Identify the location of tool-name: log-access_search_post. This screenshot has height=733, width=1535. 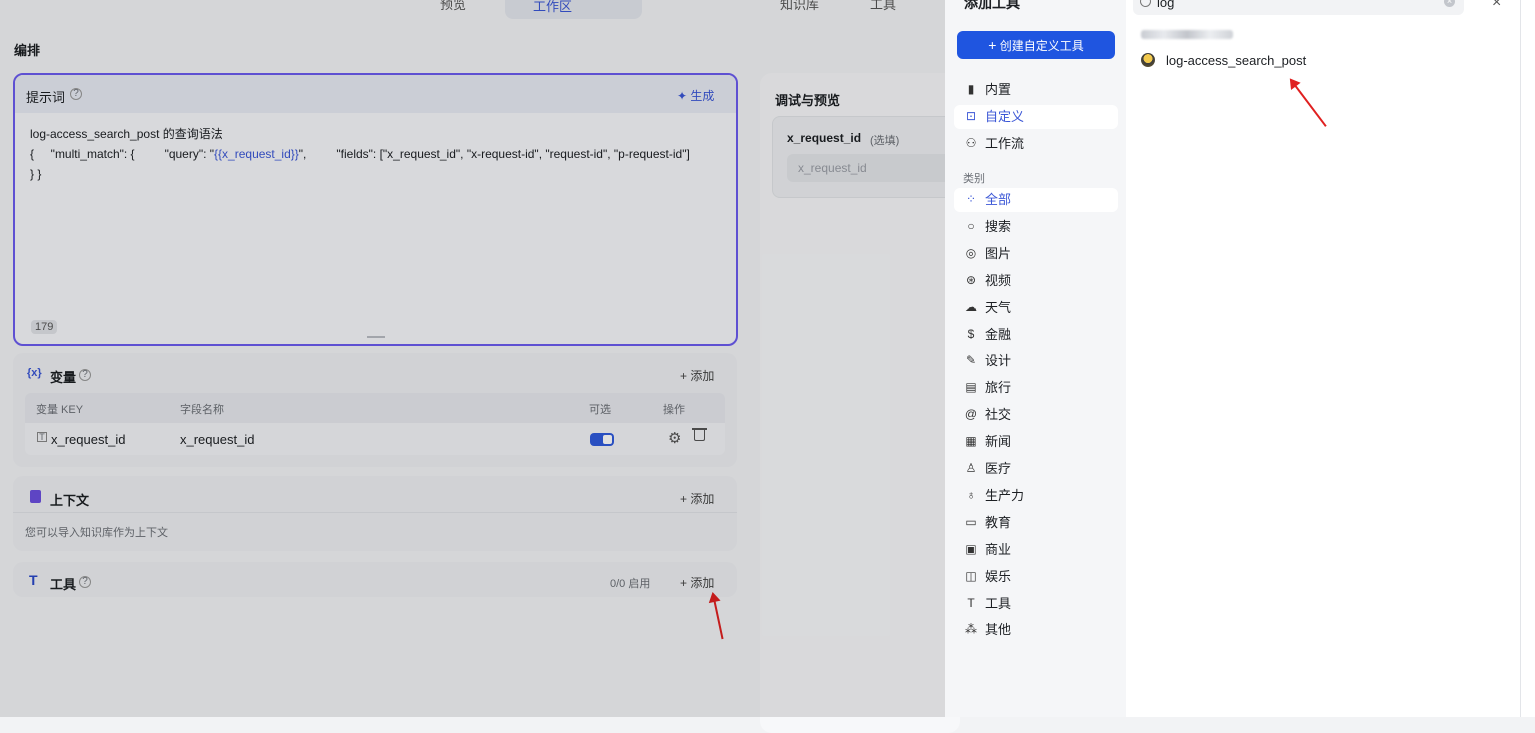
(1236, 60).